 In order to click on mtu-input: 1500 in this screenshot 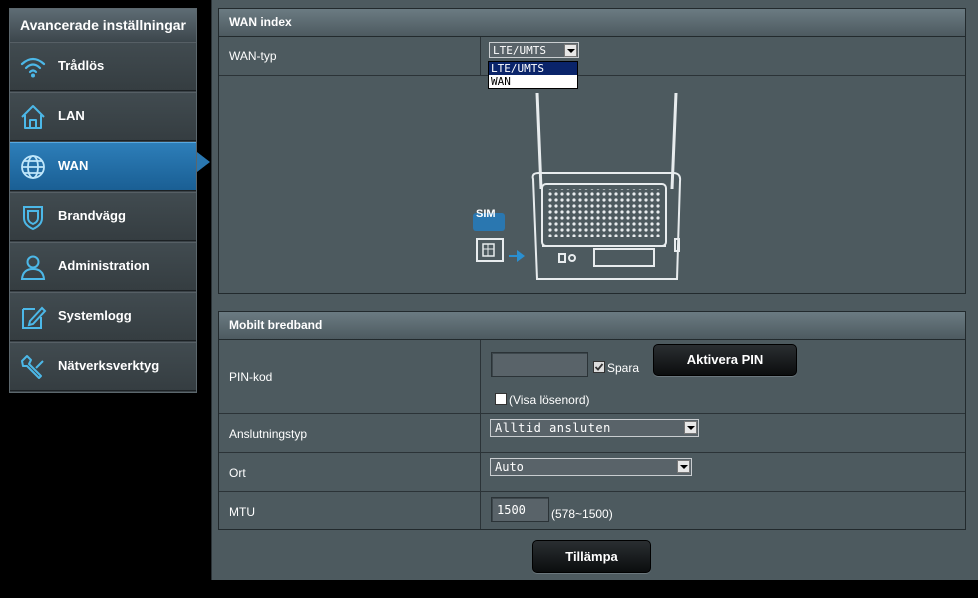, I will do `click(520, 509)`.